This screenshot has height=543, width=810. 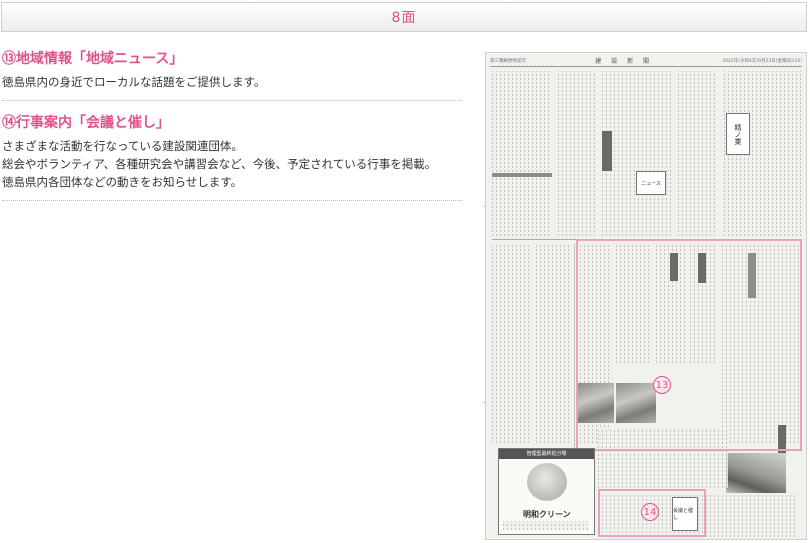 What do you see at coordinates (546, 454) in the screenshot?
I see `ad-heading: 管理型最終処分場` at bounding box center [546, 454].